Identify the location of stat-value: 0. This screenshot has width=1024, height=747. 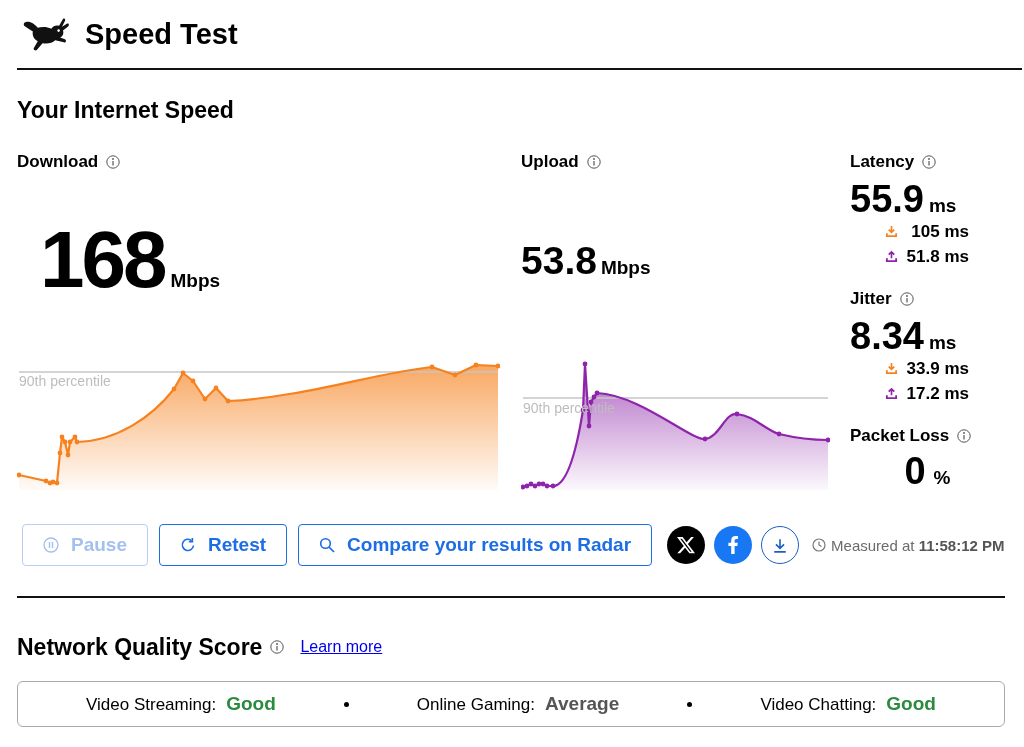
(915, 471).